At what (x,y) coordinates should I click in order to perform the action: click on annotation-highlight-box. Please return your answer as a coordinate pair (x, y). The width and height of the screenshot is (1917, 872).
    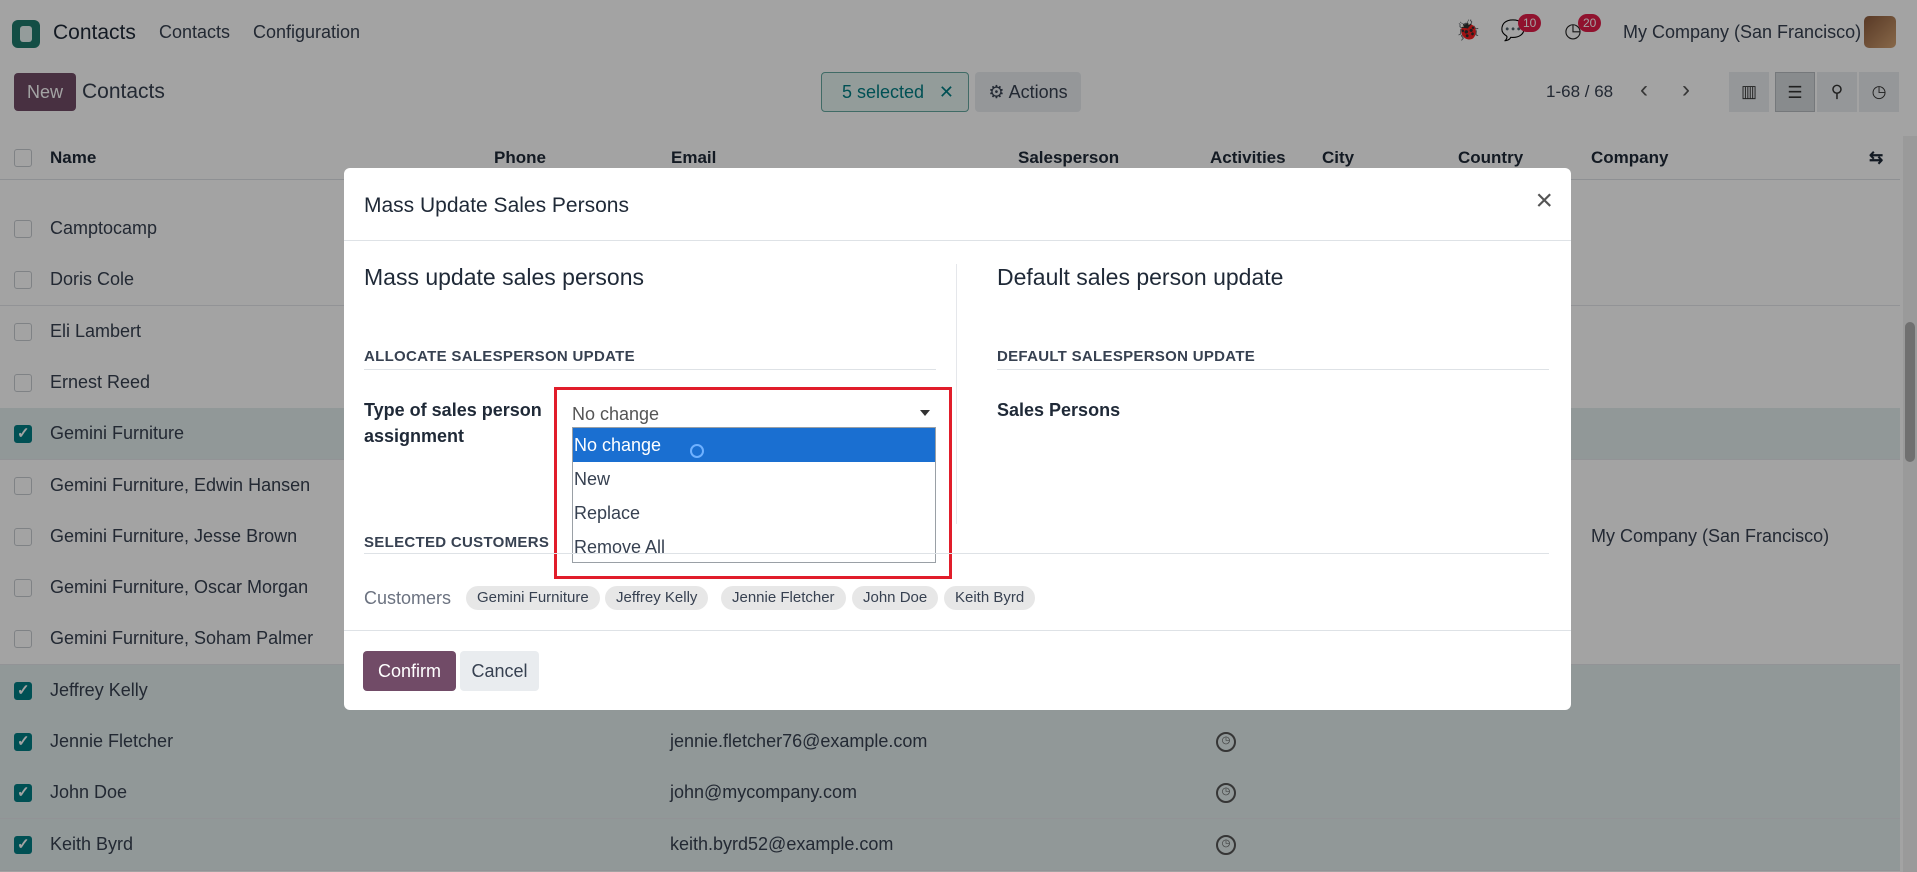
    Looking at the image, I should click on (753, 483).